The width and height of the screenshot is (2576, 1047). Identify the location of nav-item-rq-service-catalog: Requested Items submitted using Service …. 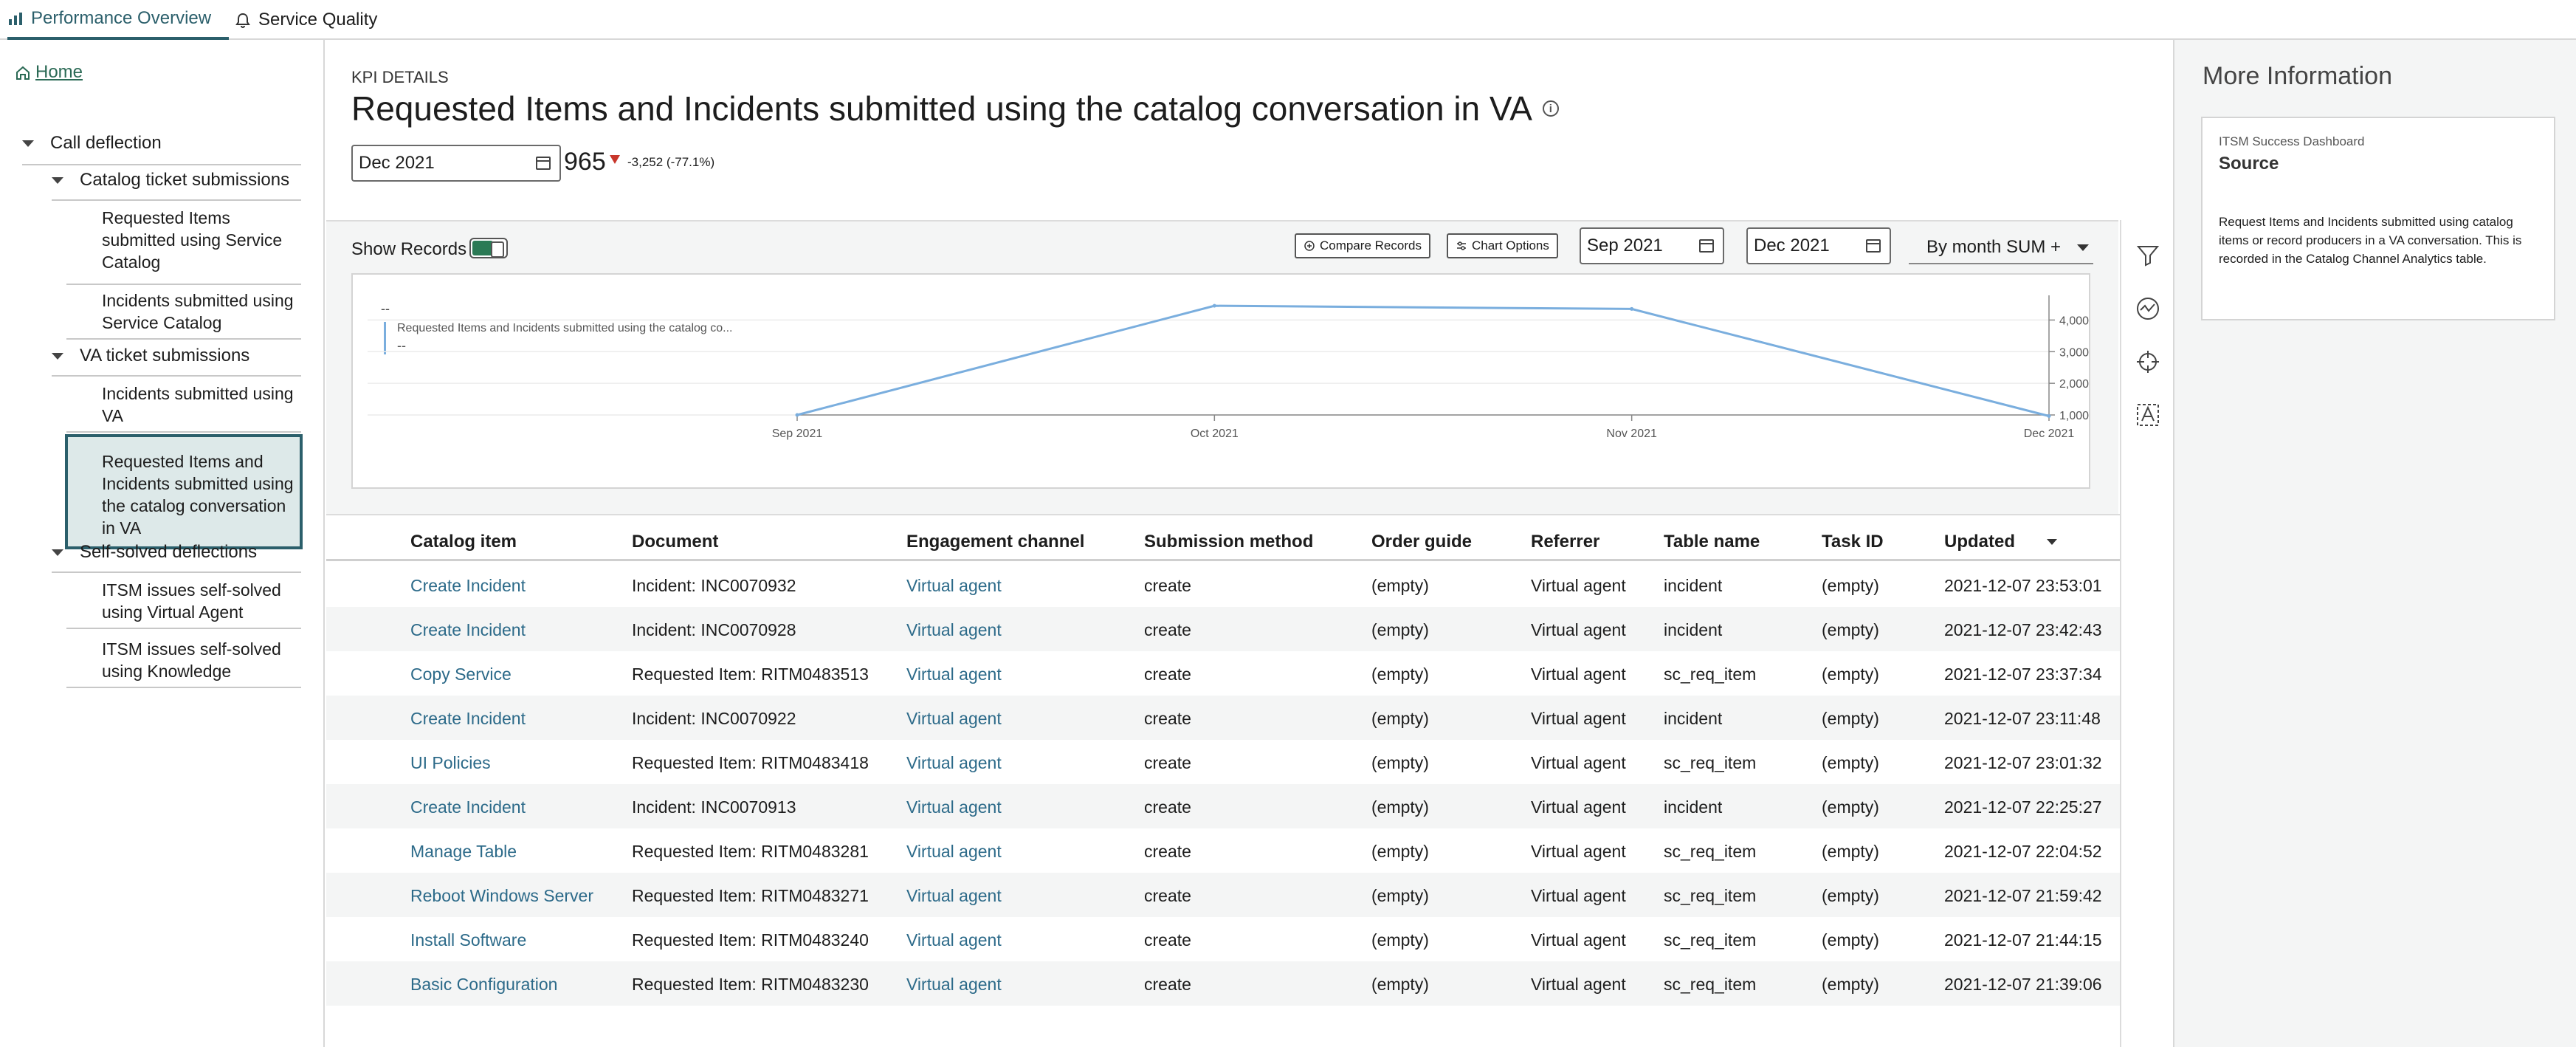
(183, 240).